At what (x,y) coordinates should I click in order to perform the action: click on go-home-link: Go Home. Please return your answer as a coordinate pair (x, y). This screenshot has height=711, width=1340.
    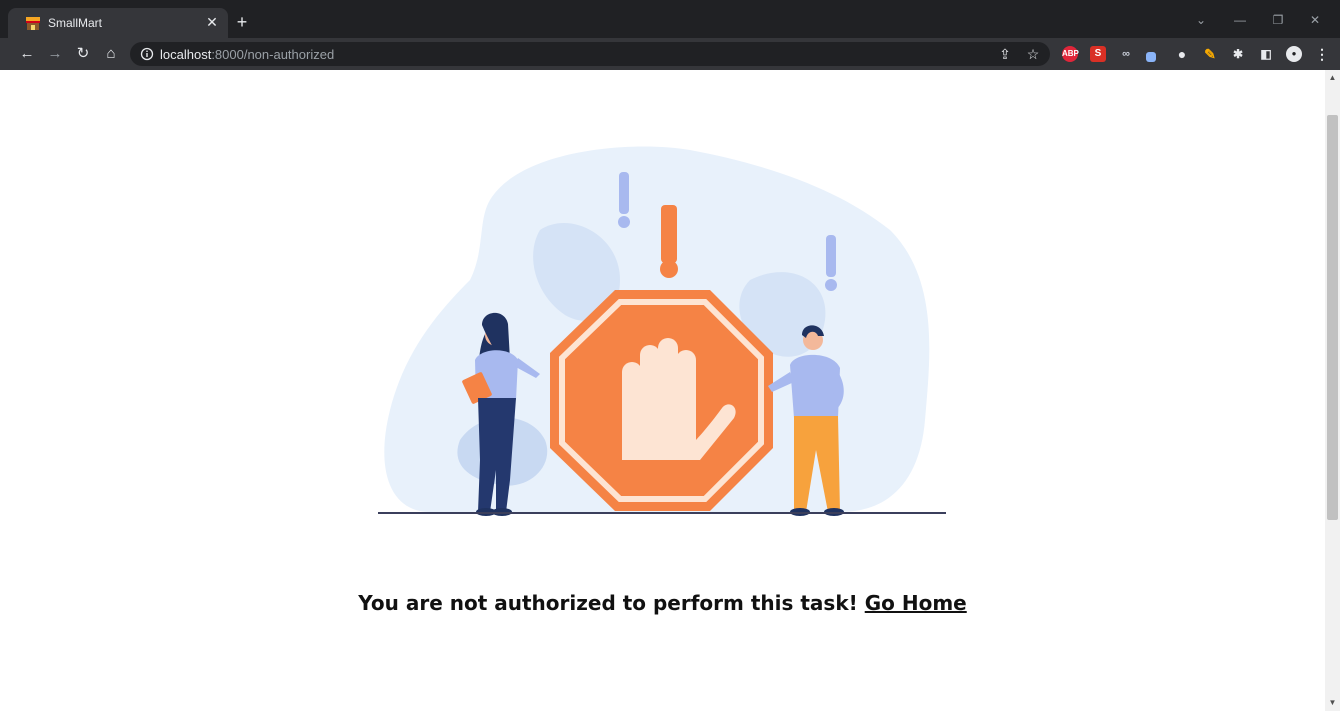
    Looking at the image, I should click on (916, 603).